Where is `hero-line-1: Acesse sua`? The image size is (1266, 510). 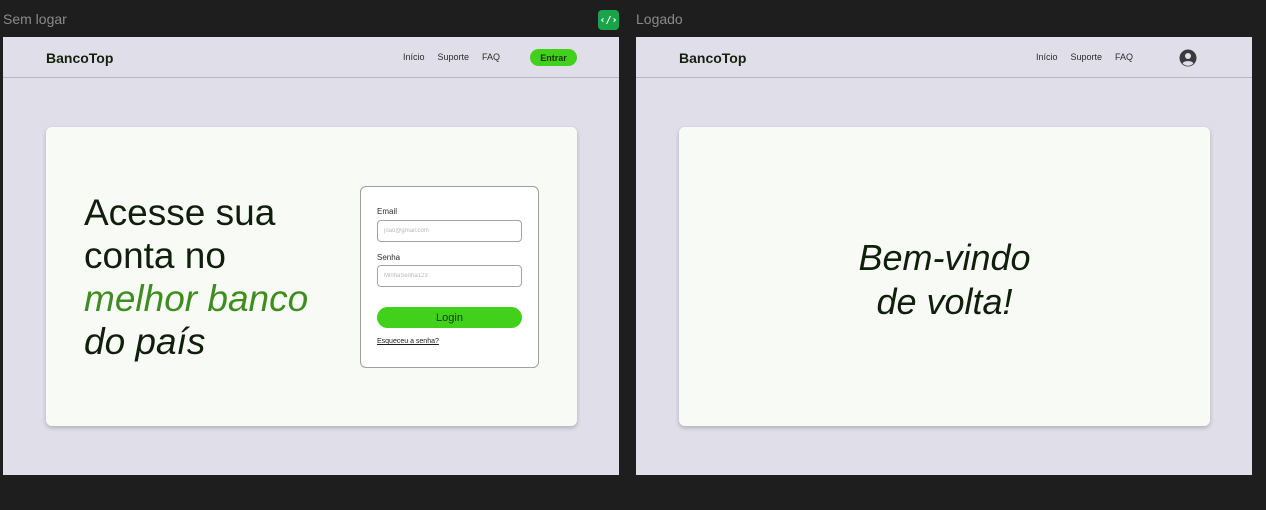 hero-line-1: Acesse sua is located at coordinates (180, 212).